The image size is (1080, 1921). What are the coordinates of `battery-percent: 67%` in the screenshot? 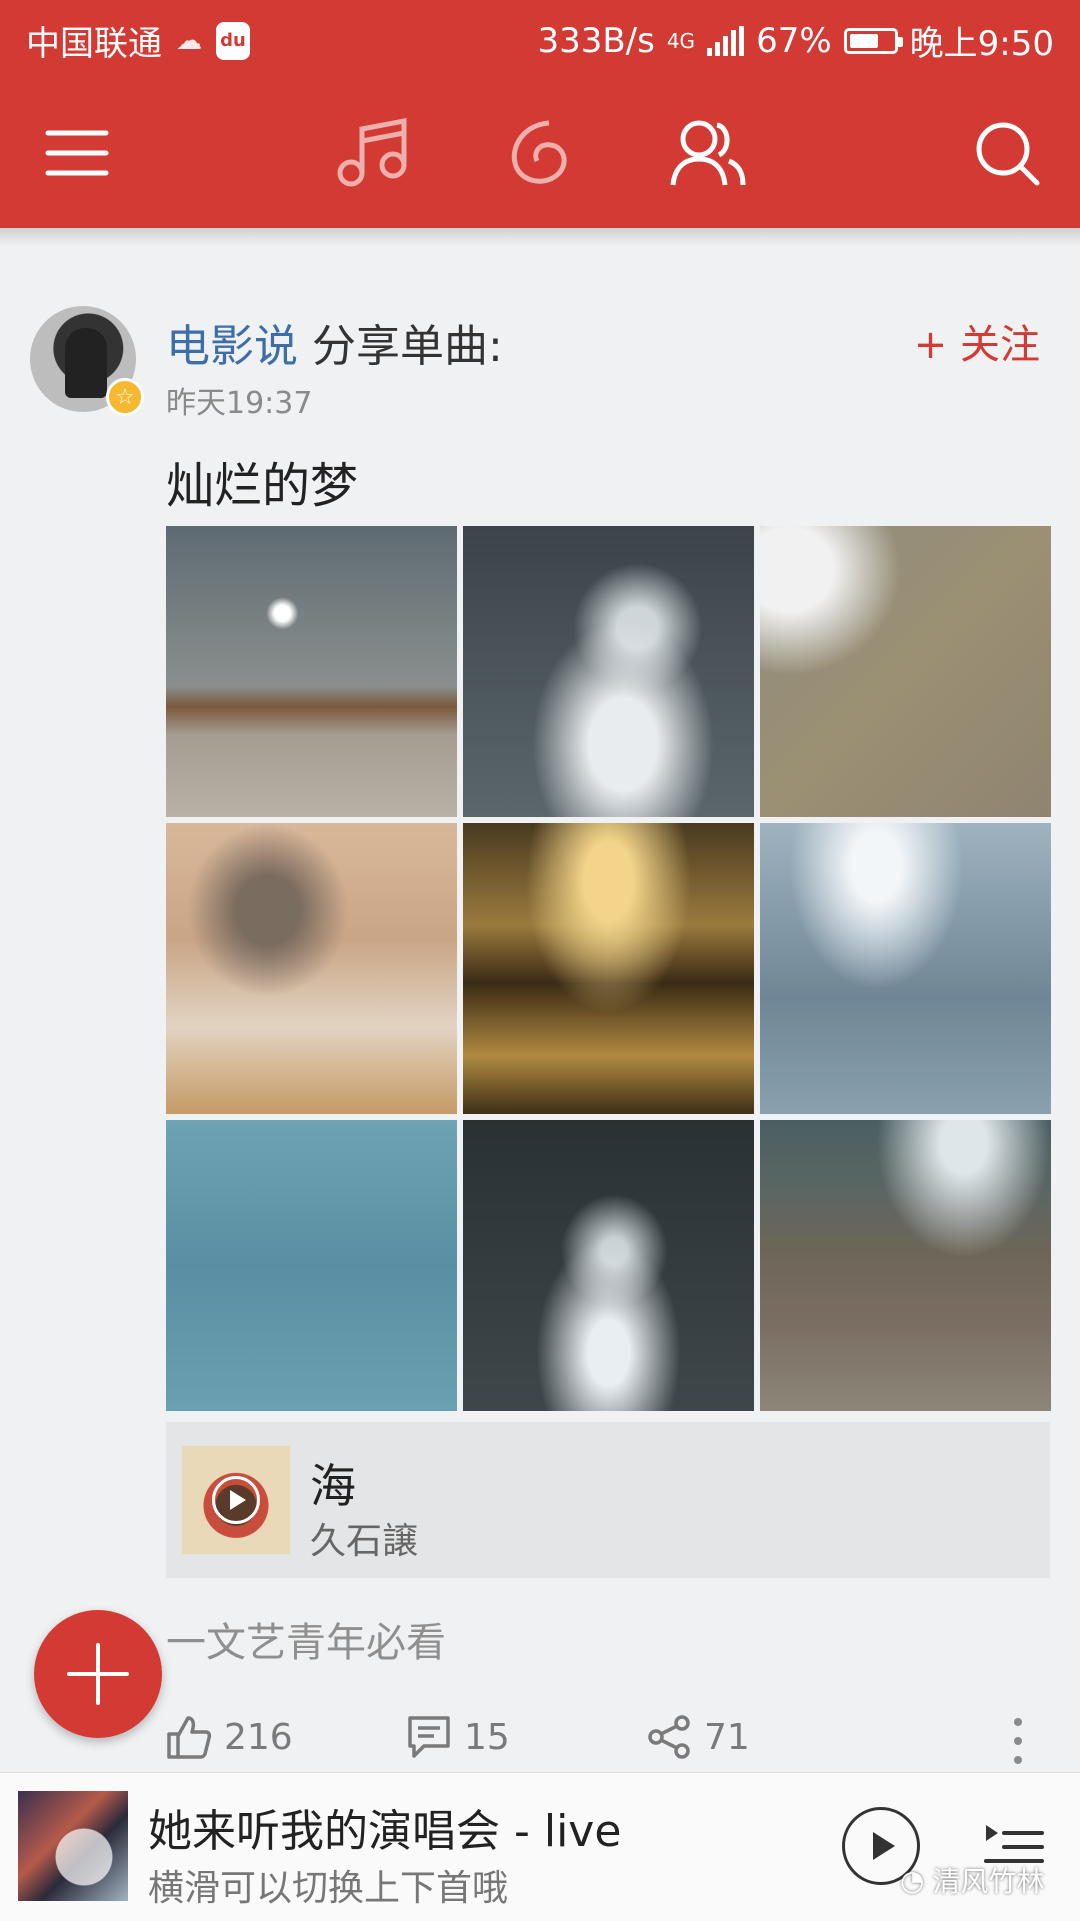 It's located at (794, 40).